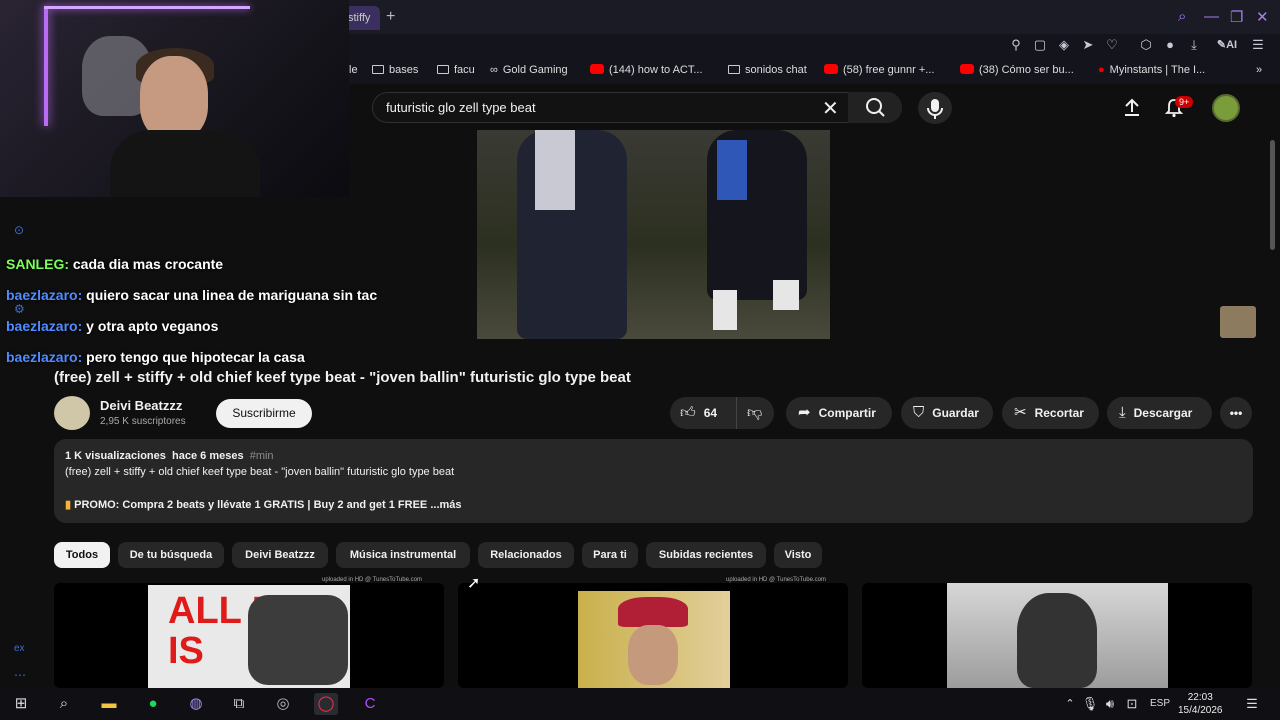 The height and width of the screenshot is (720, 1280). Describe the element at coordinates (1016, 45) in the screenshot. I see `pin-icon: ⚲` at that location.